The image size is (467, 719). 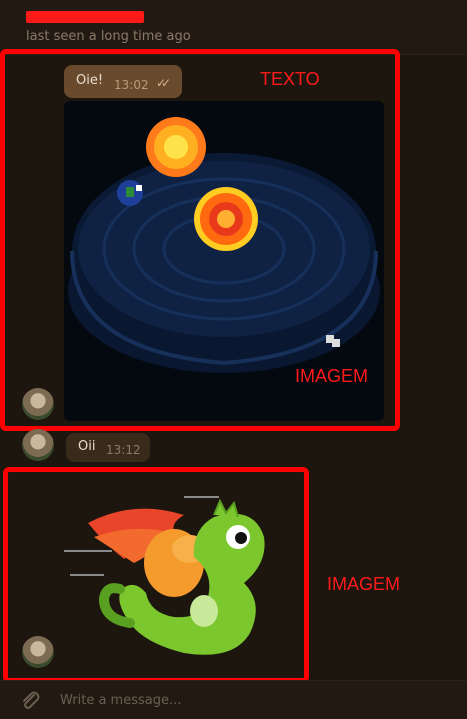 What do you see at coordinates (179, 578) in the screenshot?
I see `sticker-image` at bounding box center [179, 578].